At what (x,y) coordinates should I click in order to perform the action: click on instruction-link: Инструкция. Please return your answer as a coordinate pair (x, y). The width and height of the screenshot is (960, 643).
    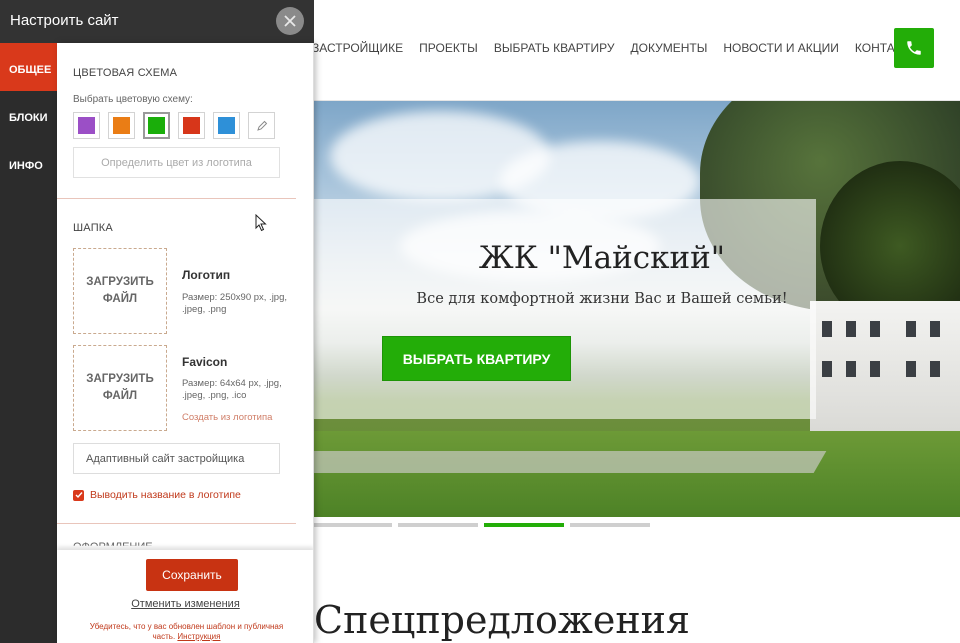
    Looking at the image, I should click on (198, 636).